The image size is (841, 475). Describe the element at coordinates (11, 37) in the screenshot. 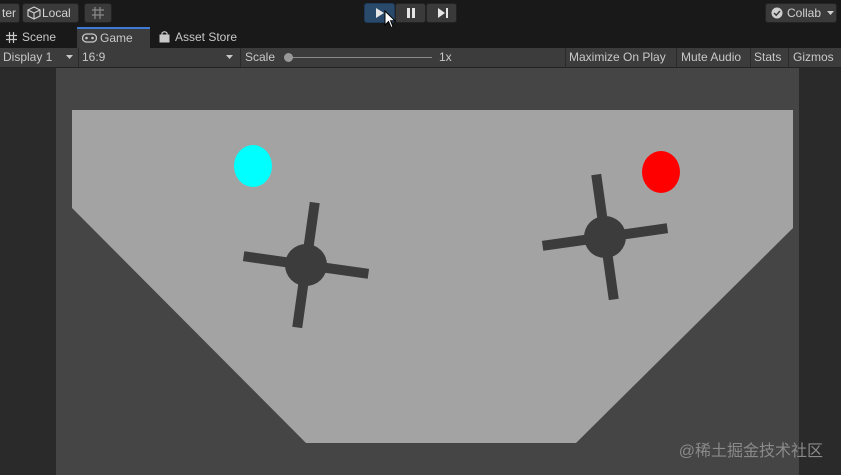

I see `grid-icon` at that location.